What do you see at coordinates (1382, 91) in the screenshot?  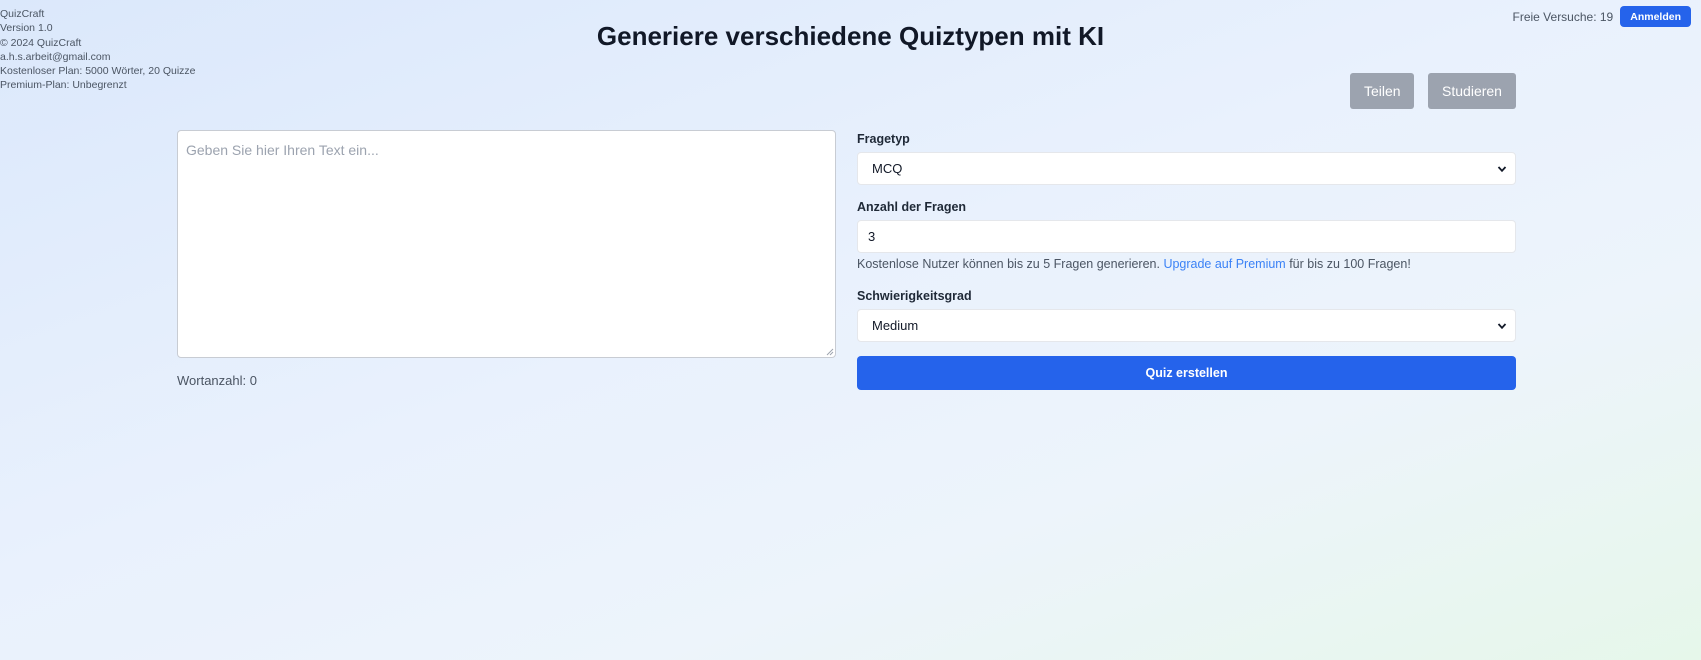 I see `share-button: Teilen` at bounding box center [1382, 91].